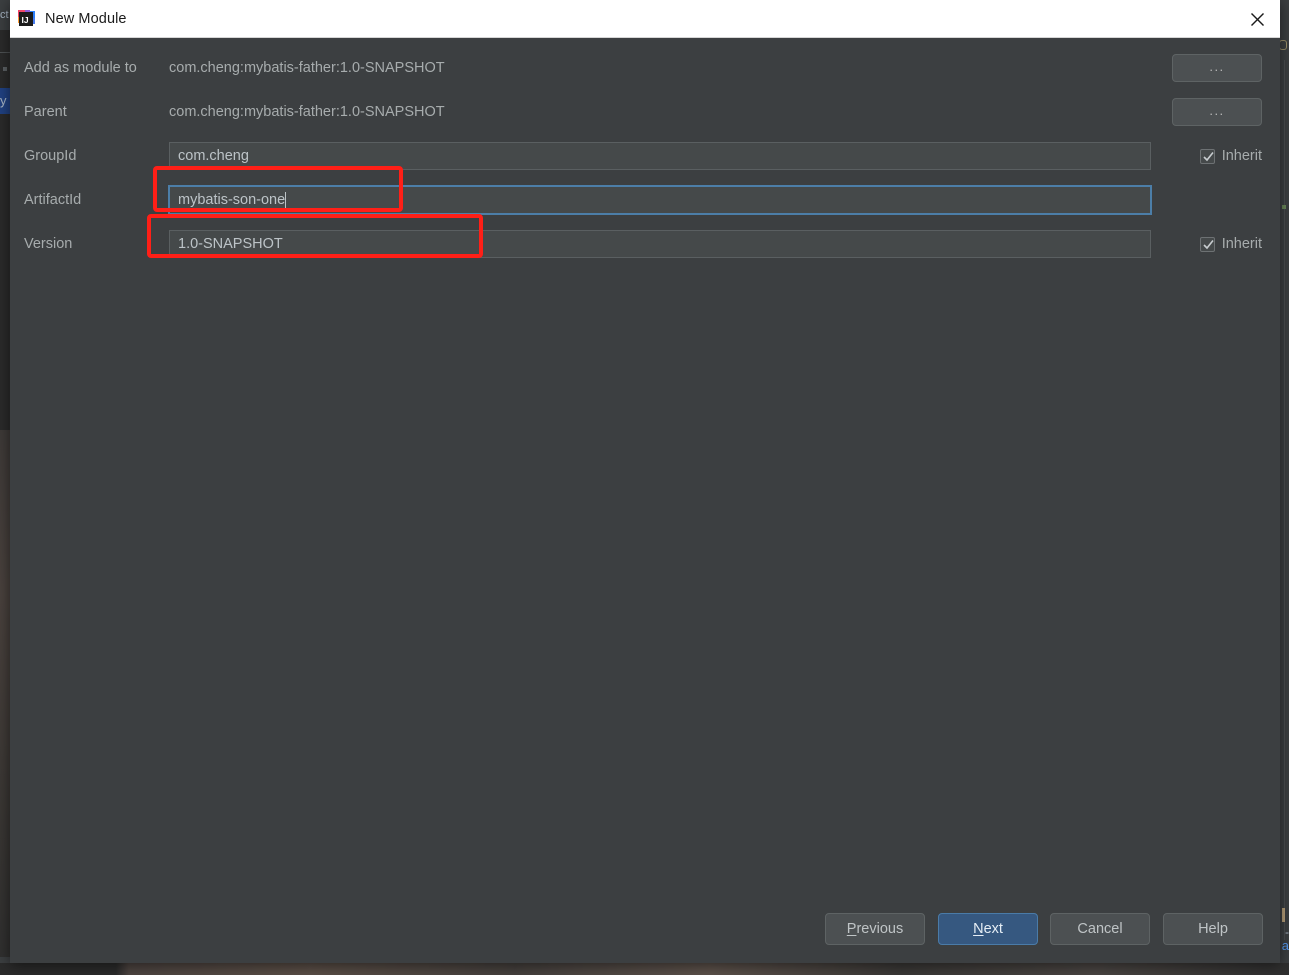 The width and height of the screenshot is (1289, 975). I want to click on text-caret, so click(286, 200).